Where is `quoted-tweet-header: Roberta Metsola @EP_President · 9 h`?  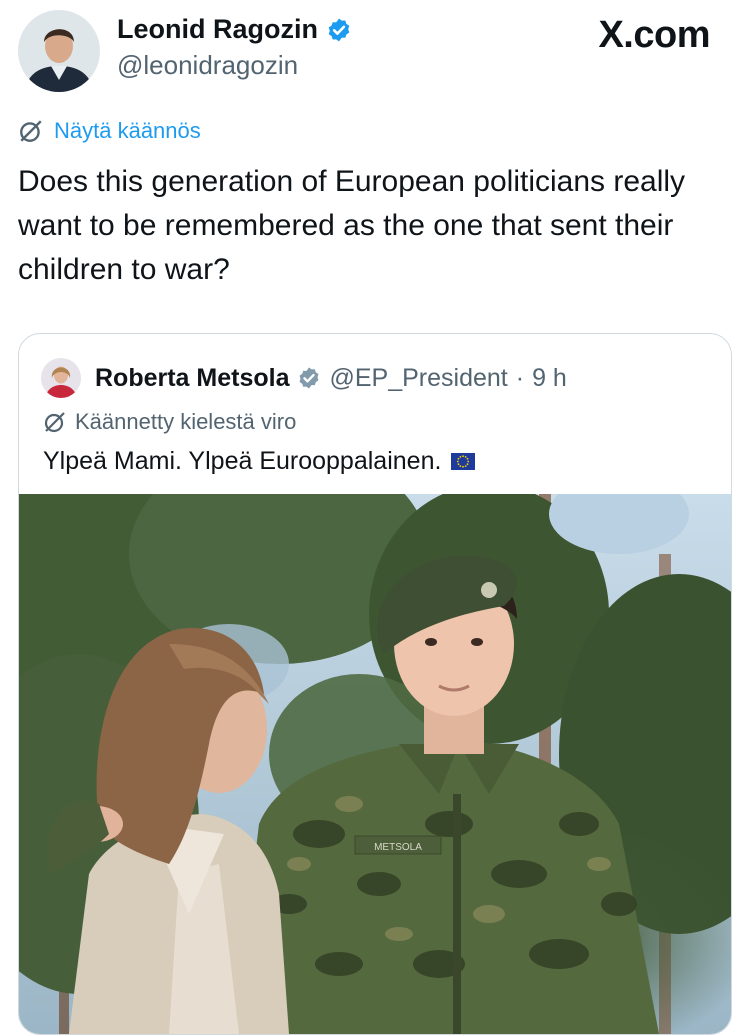 quoted-tweet-header: Roberta Metsola @EP_President · 9 h is located at coordinates (304, 378).